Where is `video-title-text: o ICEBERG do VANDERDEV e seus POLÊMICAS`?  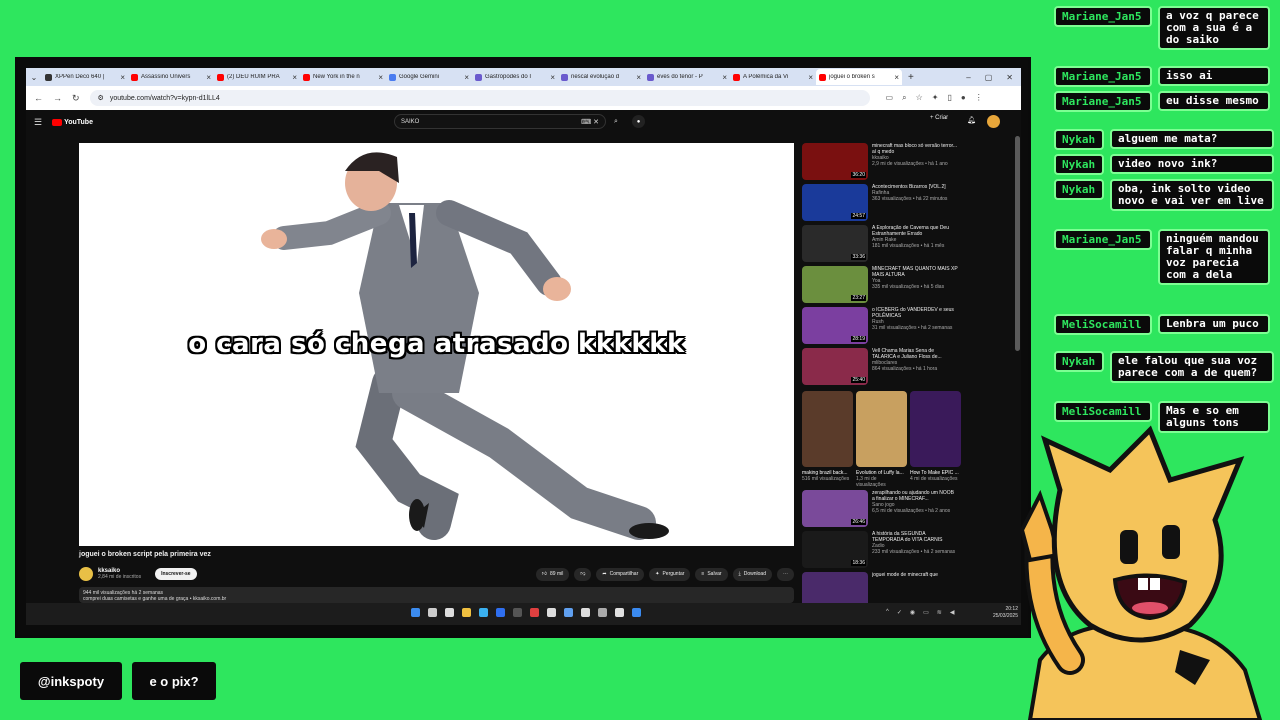 video-title-text: o ICEBERG do VANDERDEV e seus POLÊMICAS is located at coordinates (915, 313).